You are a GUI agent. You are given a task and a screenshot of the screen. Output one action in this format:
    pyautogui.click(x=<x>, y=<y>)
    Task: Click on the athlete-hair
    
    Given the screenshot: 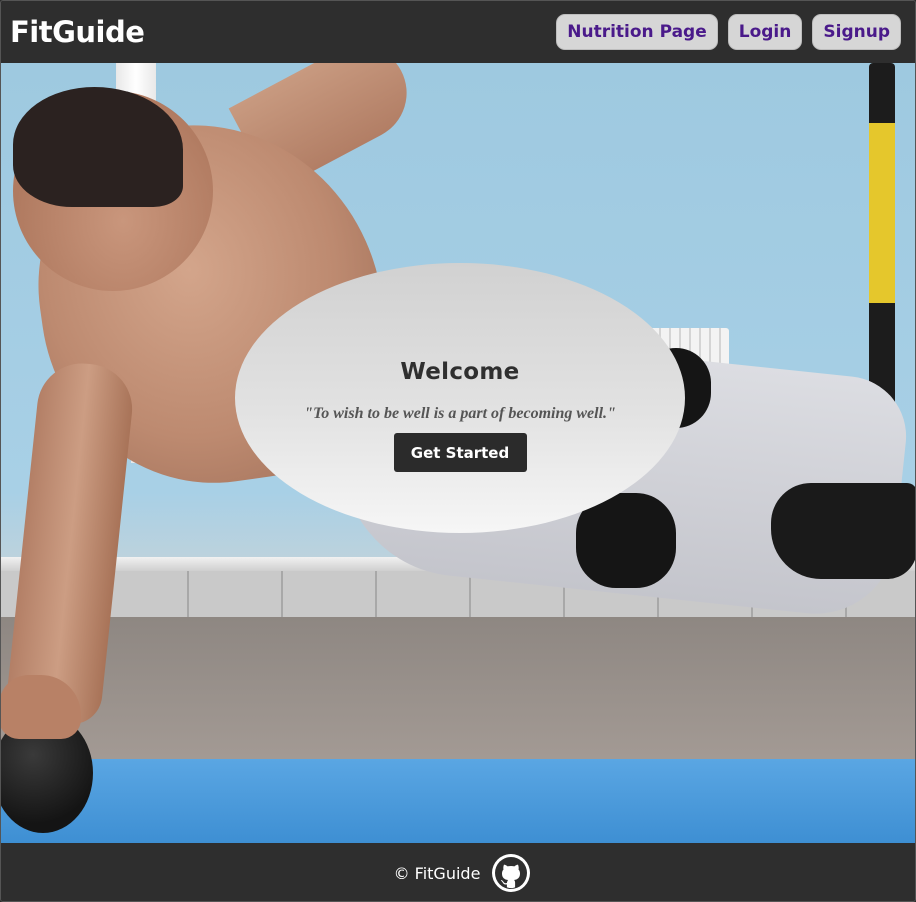 What is the action you would take?
    pyautogui.click(x=98, y=147)
    